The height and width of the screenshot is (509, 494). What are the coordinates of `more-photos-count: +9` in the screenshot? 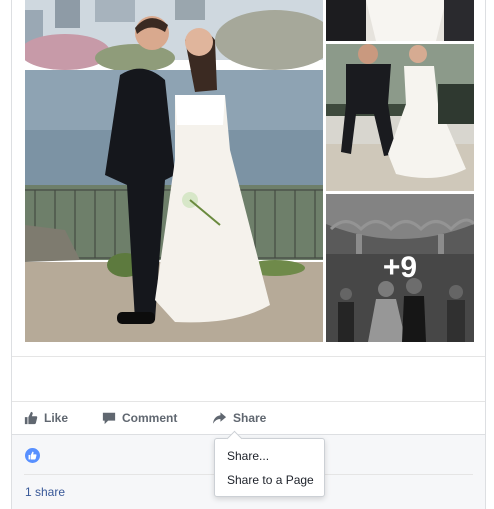 It's located at (400, 267).